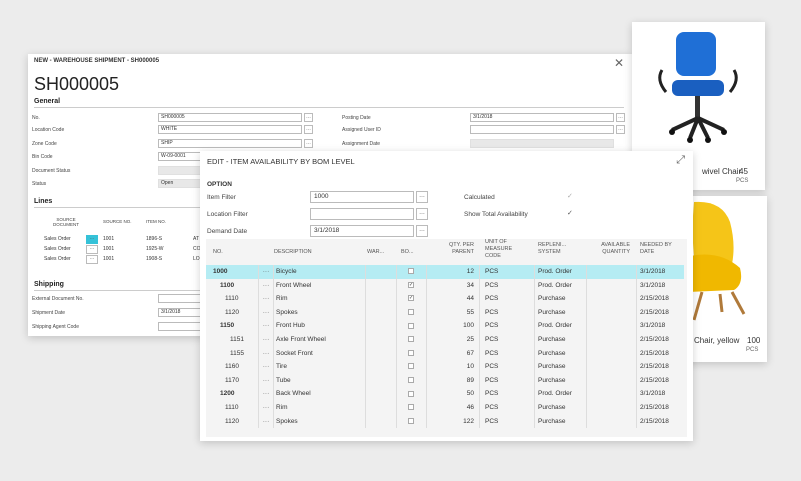 Image resolution: width=801 pixels, height=481 pixels. What do you see at coordinates (36, 118) in the screenshot?
I see `field-label: No.` at bounding box center [36, 118].